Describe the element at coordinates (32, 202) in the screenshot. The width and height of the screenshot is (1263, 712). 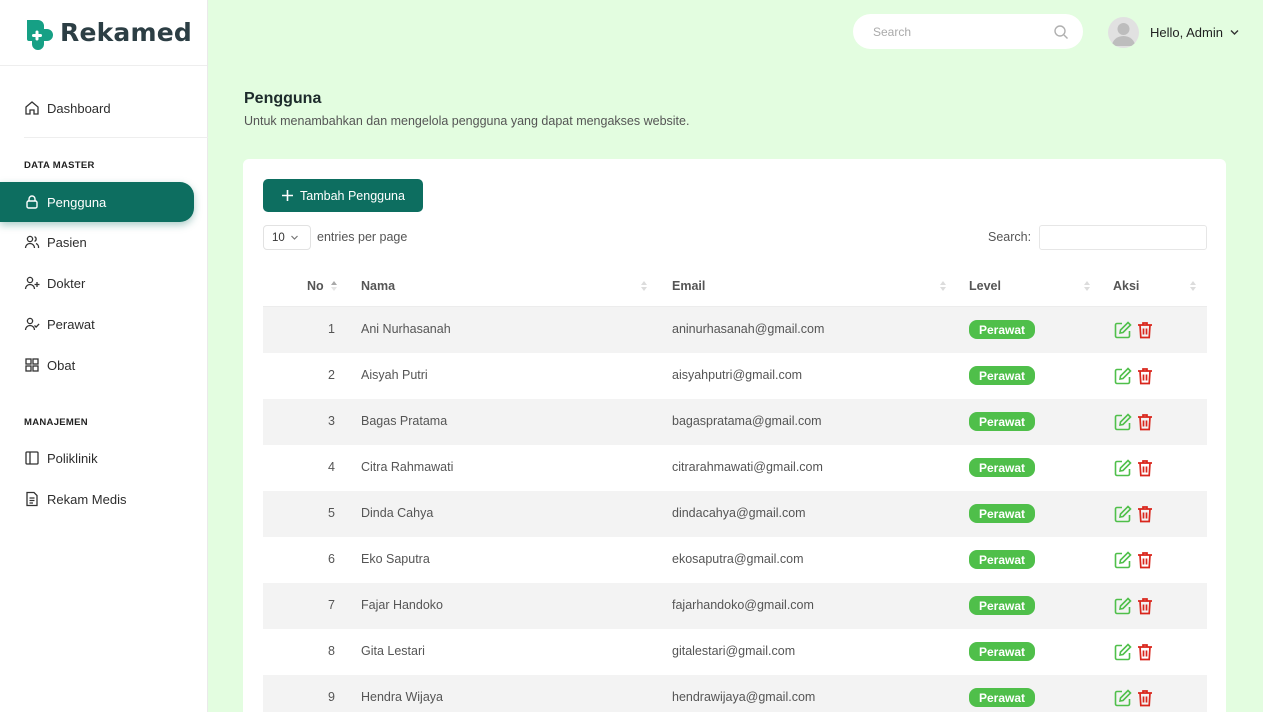
I see `lock-icon` at that location.